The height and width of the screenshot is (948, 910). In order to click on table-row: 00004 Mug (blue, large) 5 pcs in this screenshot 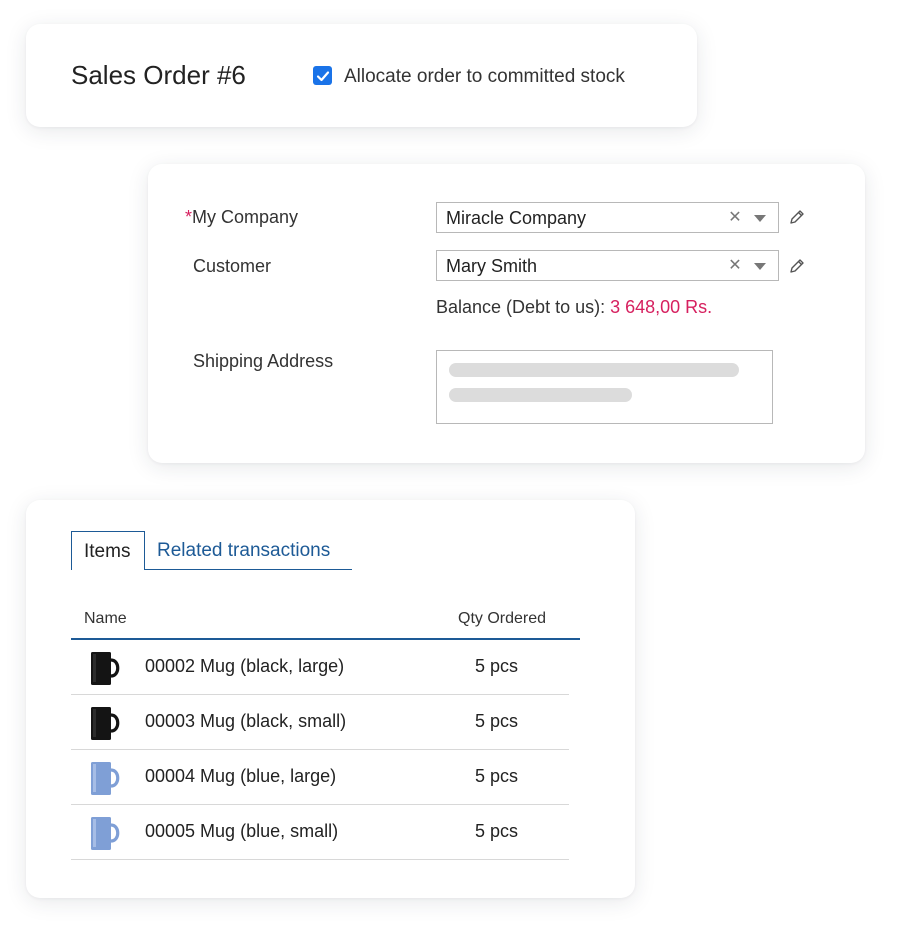, I will do `click(320, 777)`.